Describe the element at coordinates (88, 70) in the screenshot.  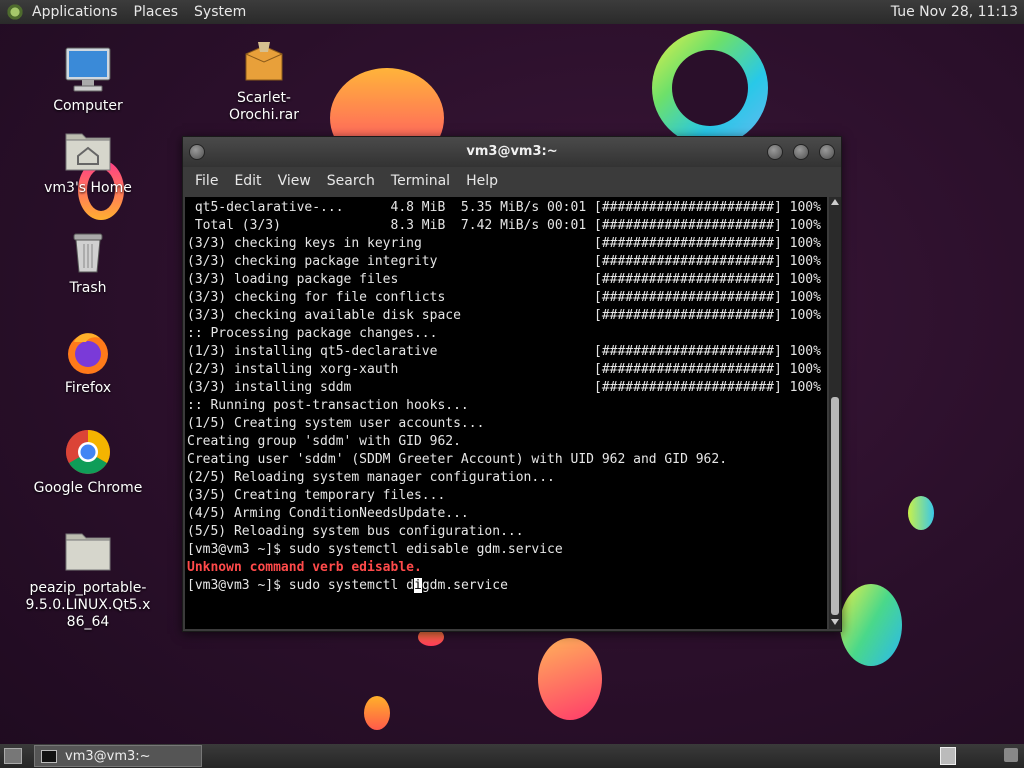
I see `computer-icon` at that location.